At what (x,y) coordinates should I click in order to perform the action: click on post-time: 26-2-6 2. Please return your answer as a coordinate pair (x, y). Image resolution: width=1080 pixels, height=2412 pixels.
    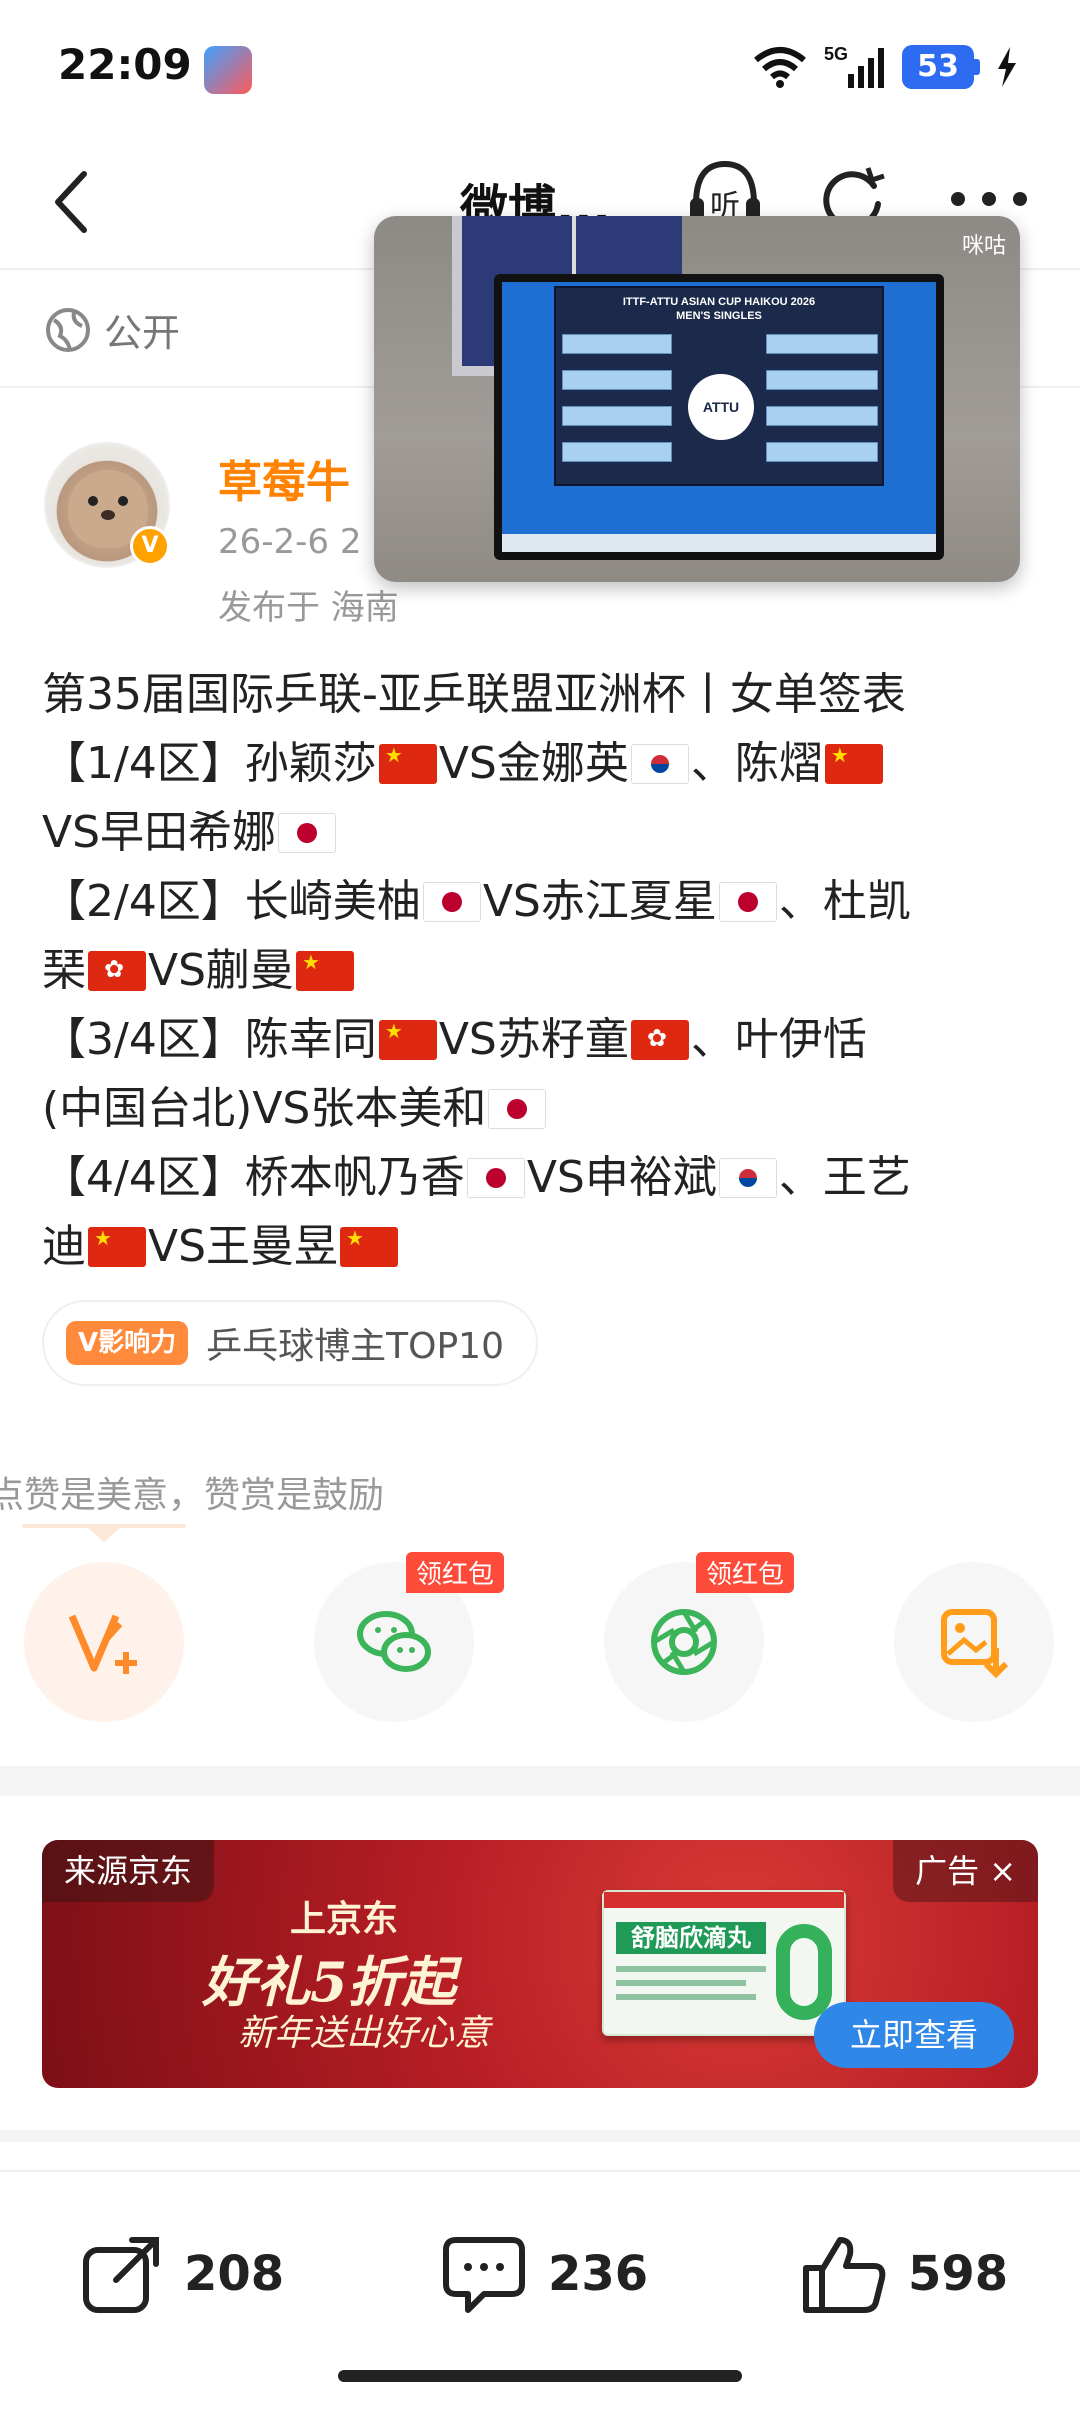
    Looking at the image, I should click on (290, 542).